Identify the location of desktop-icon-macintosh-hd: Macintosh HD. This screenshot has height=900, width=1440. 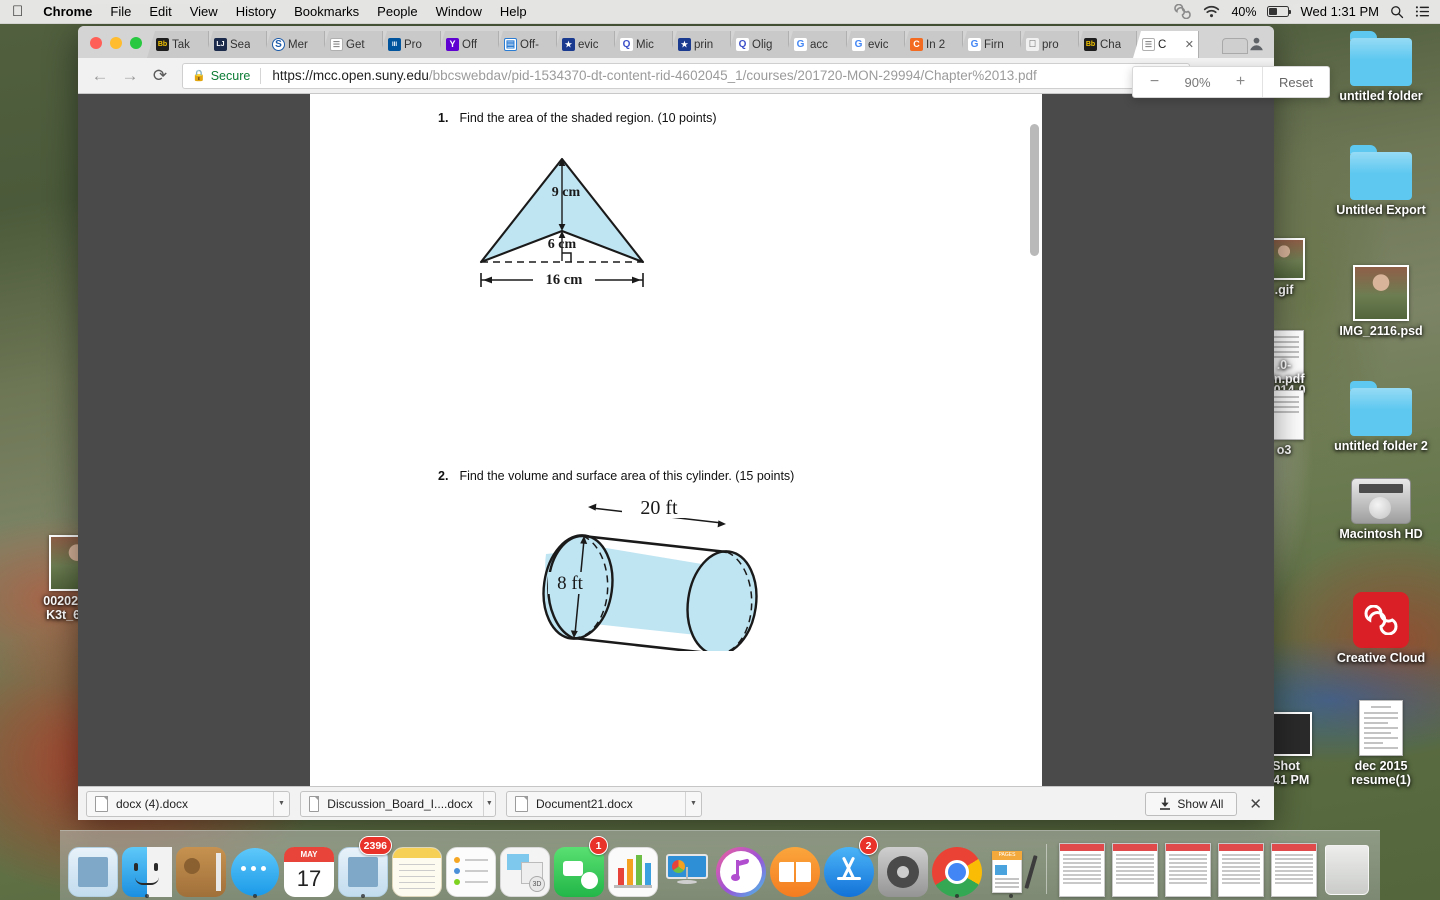
(1381, 509).